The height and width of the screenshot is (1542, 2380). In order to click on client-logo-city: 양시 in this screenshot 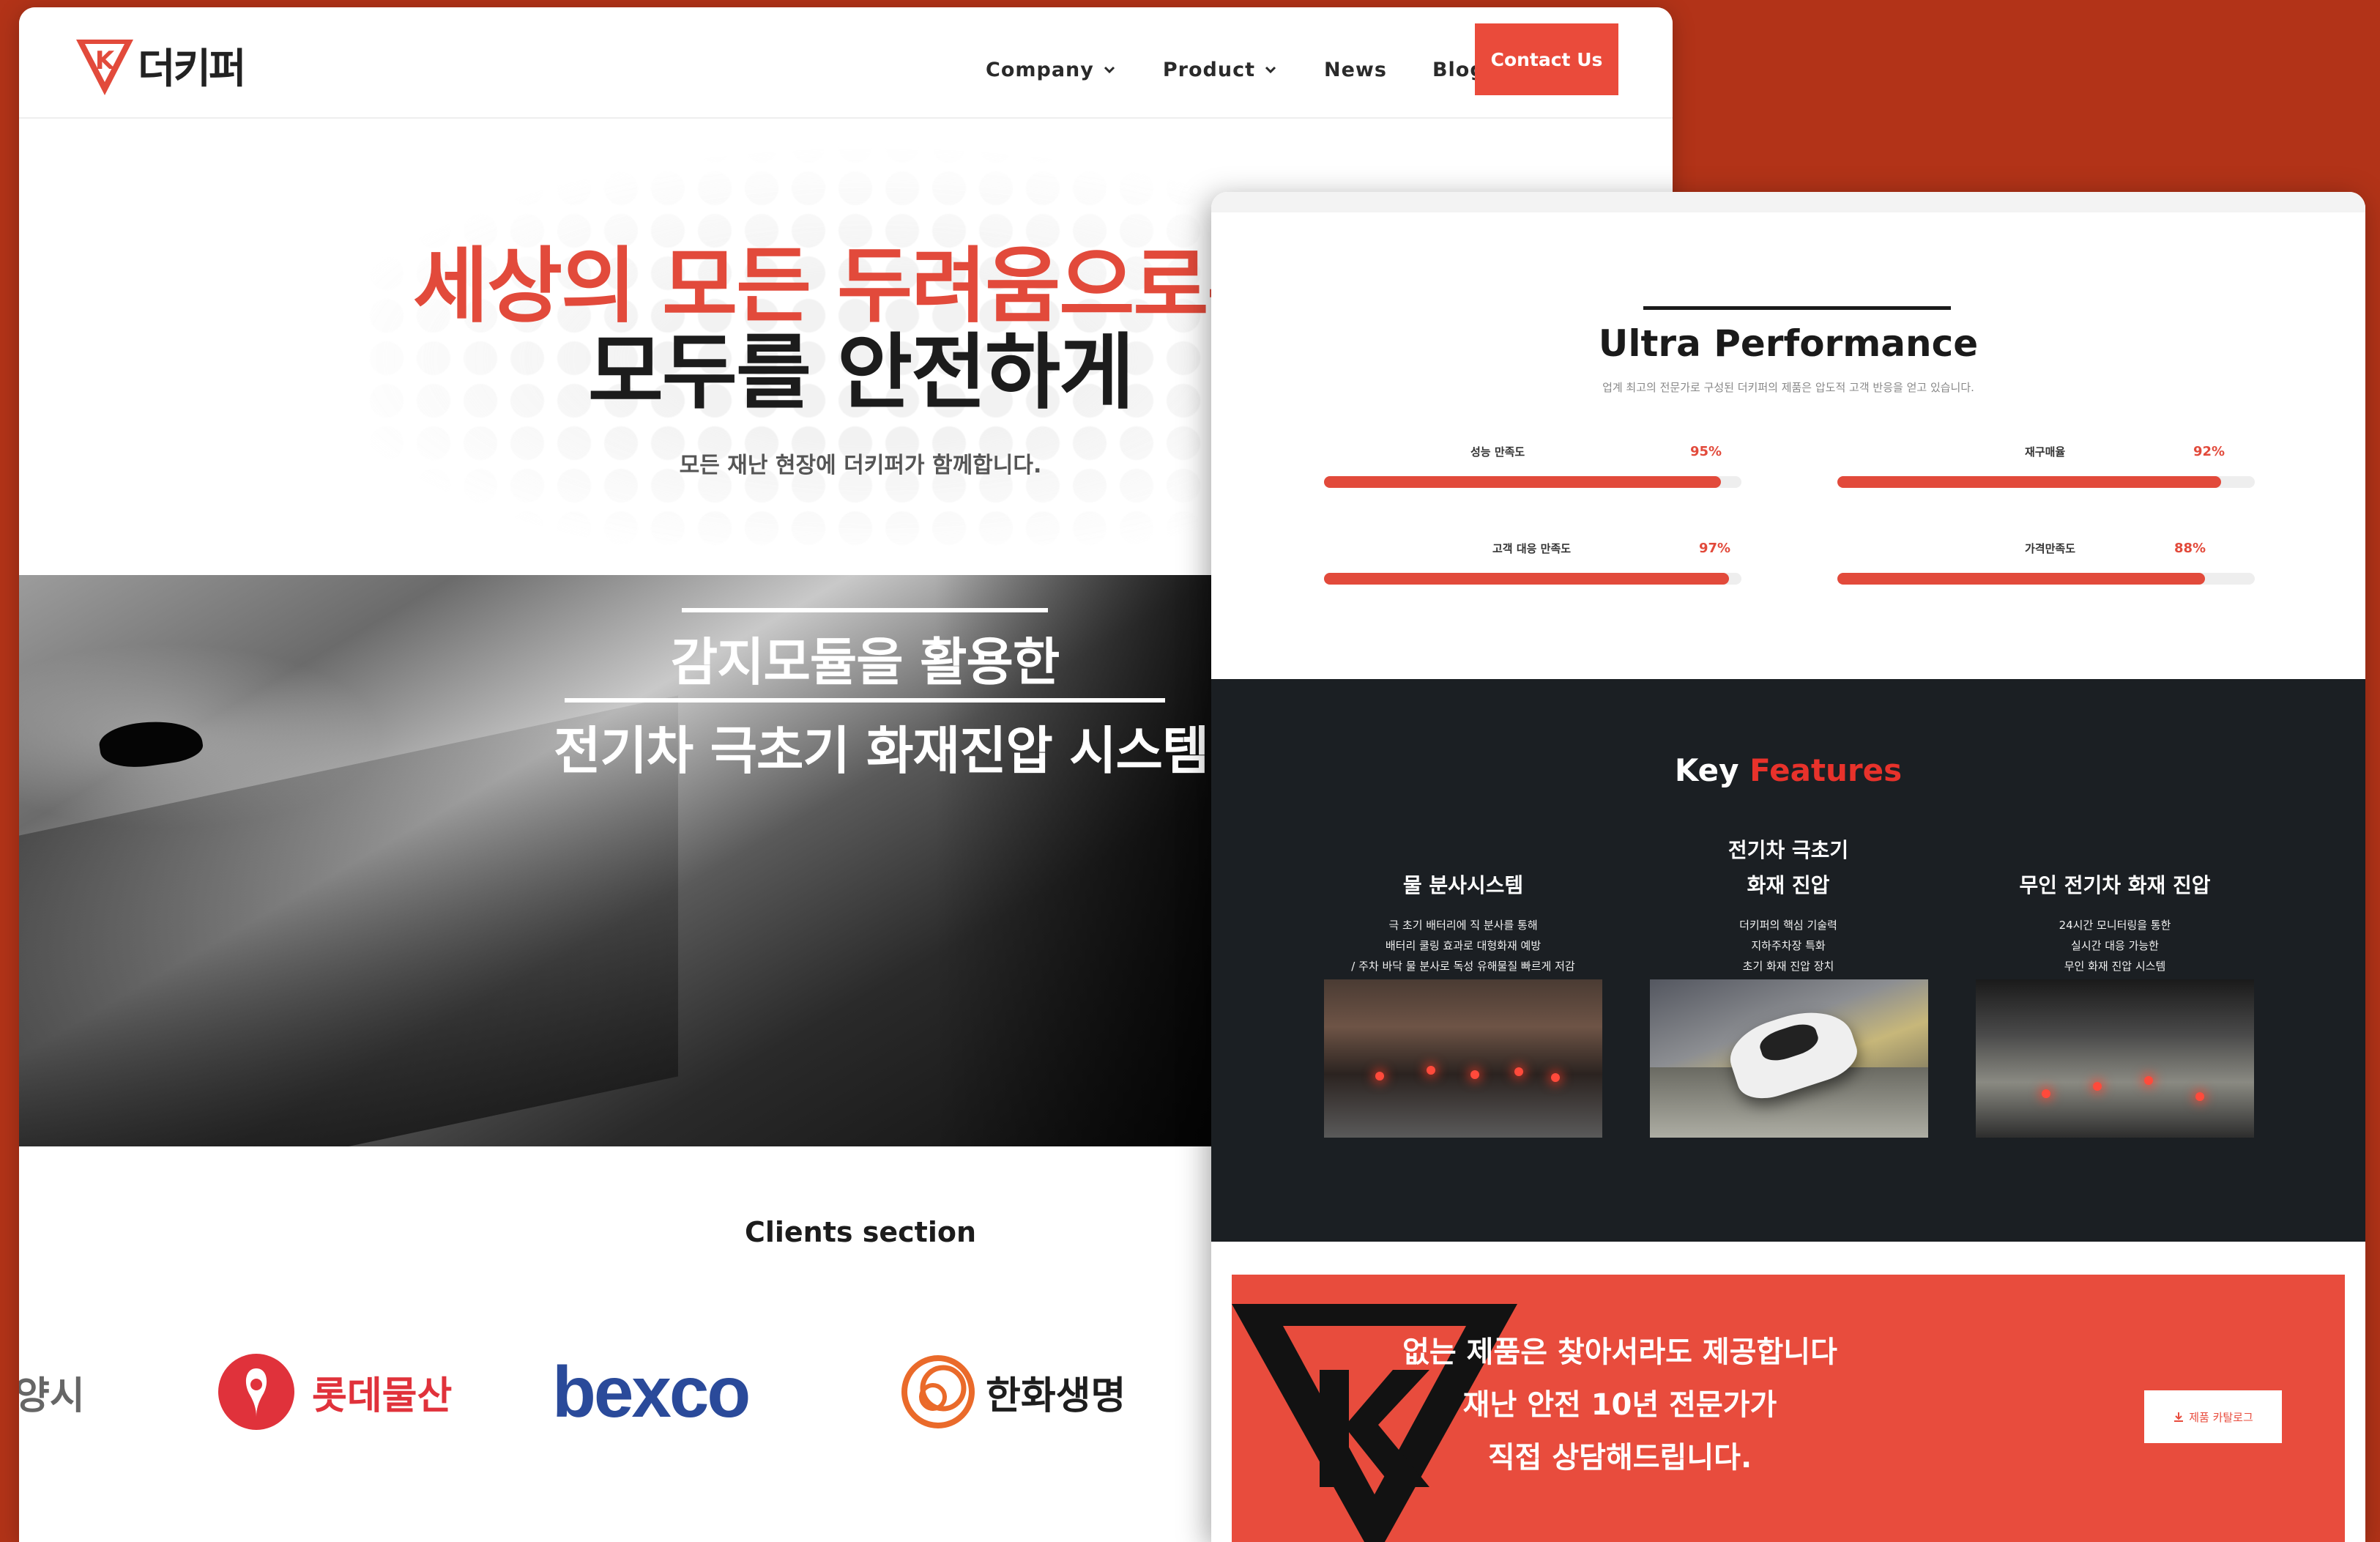, I will do `click(52, 1392)`.